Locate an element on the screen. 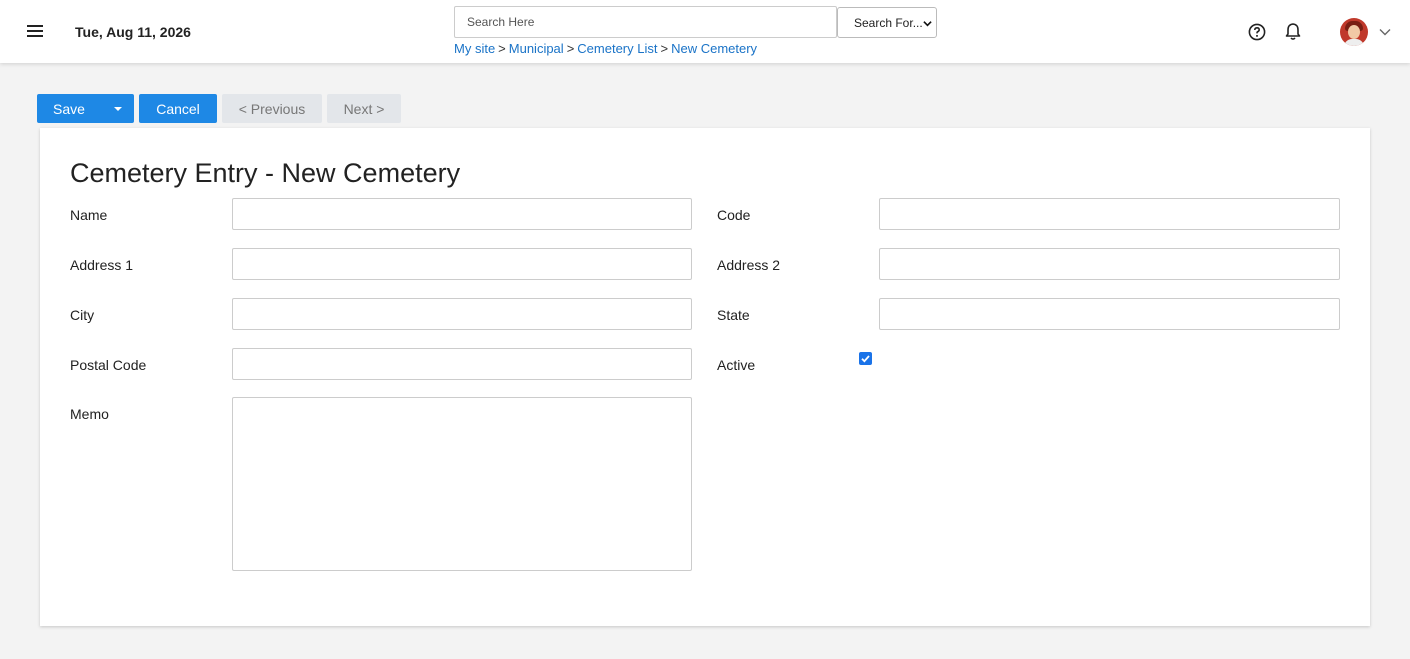  previous-button: < Previous is located at coordinates (272, 108).